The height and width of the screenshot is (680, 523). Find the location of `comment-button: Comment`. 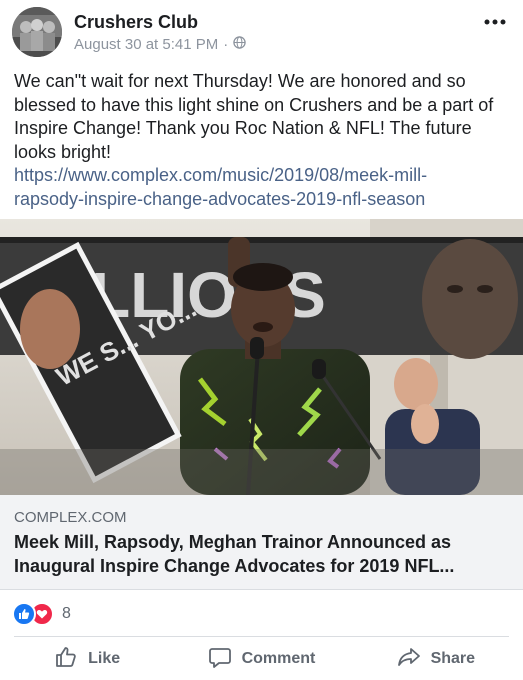

comment-button: Comment is located at coordinates (261, 659).